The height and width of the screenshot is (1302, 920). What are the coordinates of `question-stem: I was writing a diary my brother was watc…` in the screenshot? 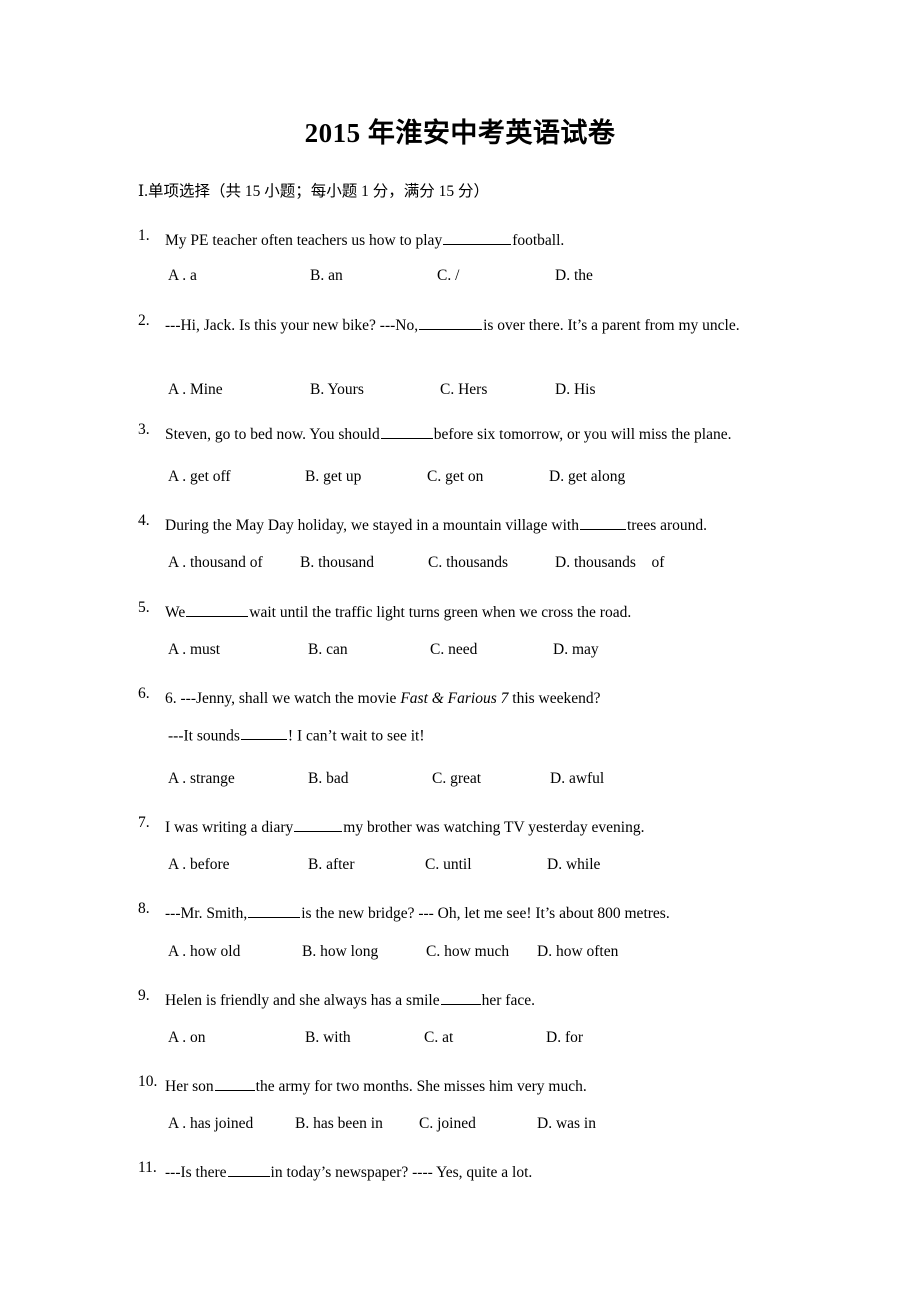 It's located at (474, 827).